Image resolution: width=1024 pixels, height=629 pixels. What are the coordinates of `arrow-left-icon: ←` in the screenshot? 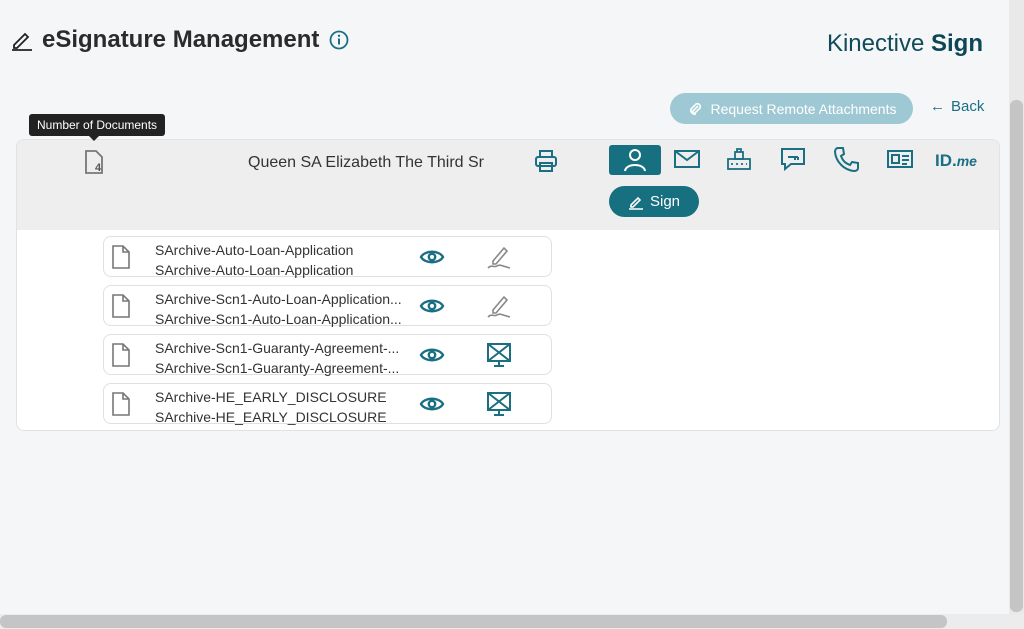 It's located at (937, 106).